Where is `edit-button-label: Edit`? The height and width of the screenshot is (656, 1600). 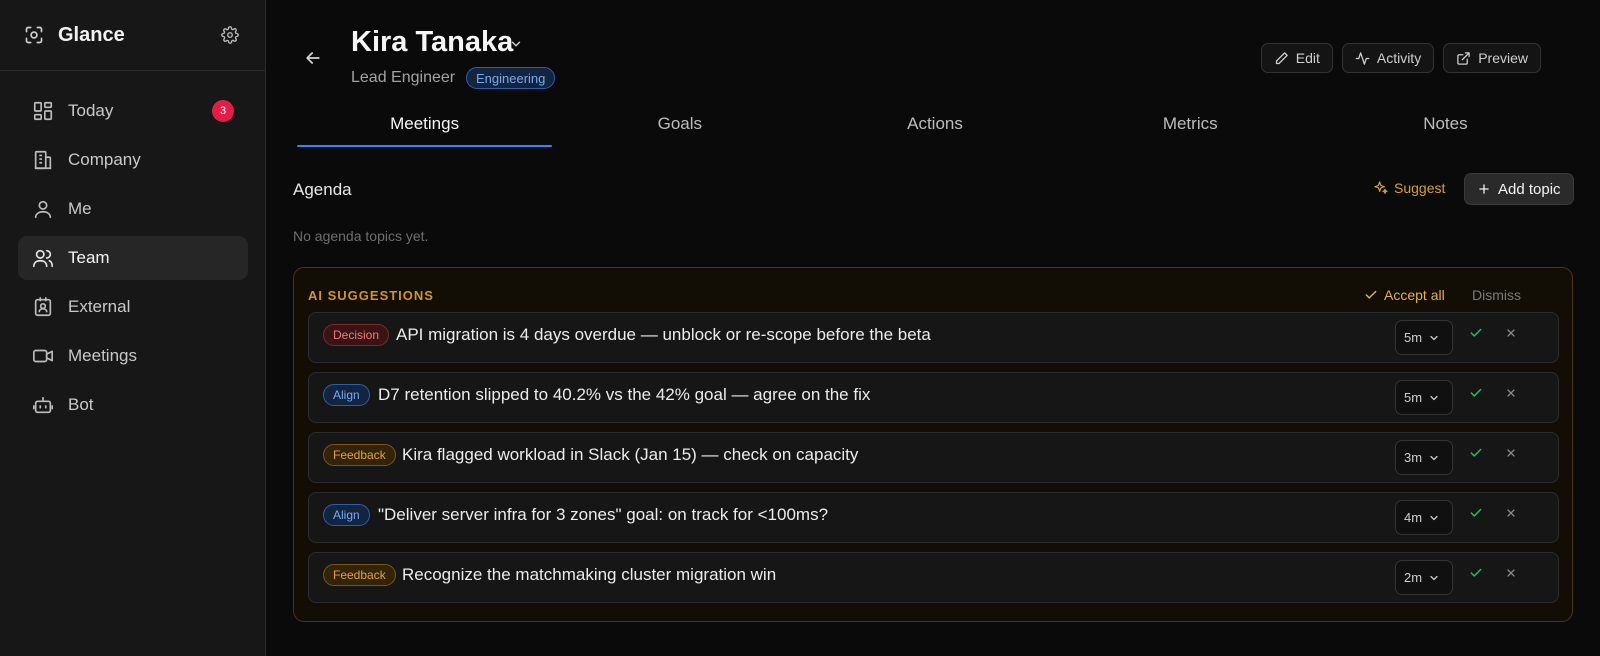
edit-button-label: Edit is located at coordinates (1307, 58).